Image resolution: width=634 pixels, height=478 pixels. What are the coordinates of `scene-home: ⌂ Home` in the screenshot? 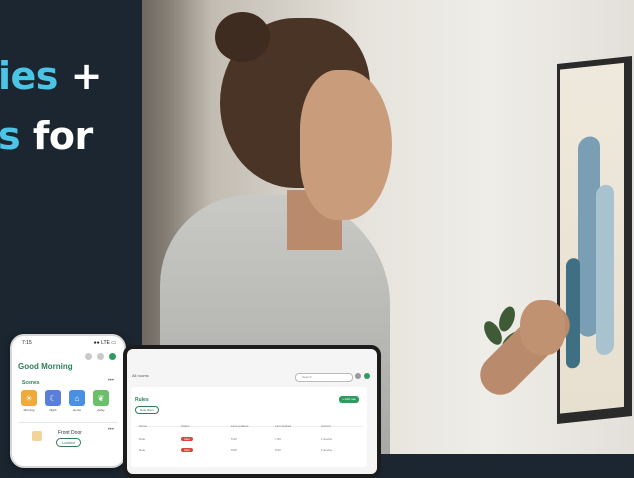 It's located at (77, 401).